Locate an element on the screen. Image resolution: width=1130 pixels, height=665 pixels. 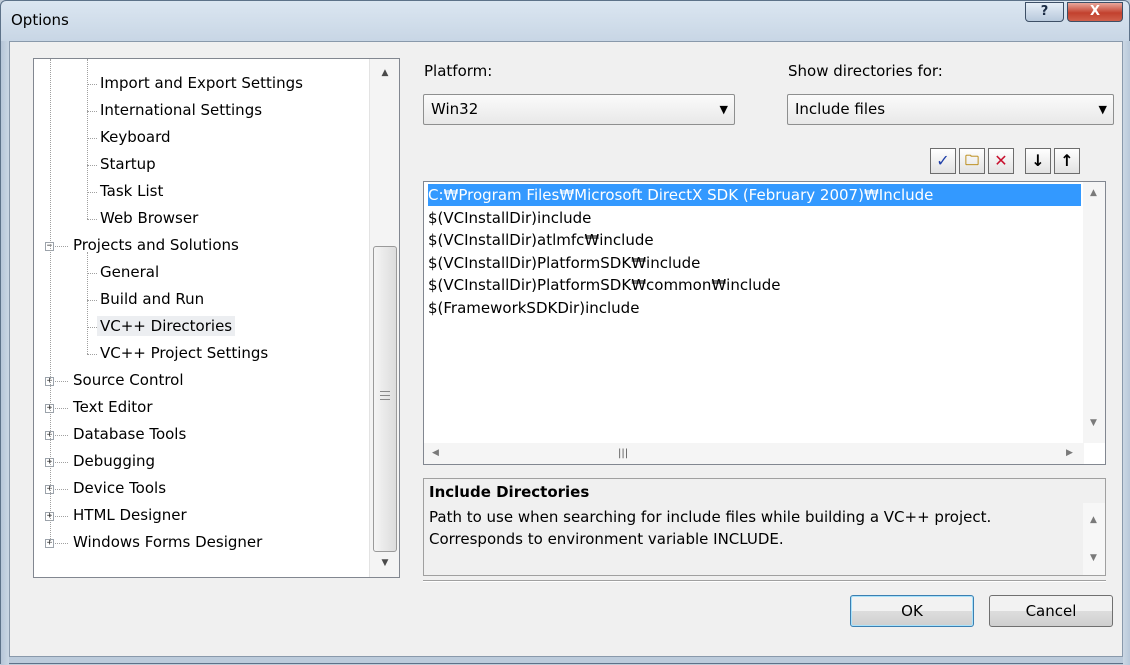
tree-item-label: Device Tools is located at coordinates (120, 488).